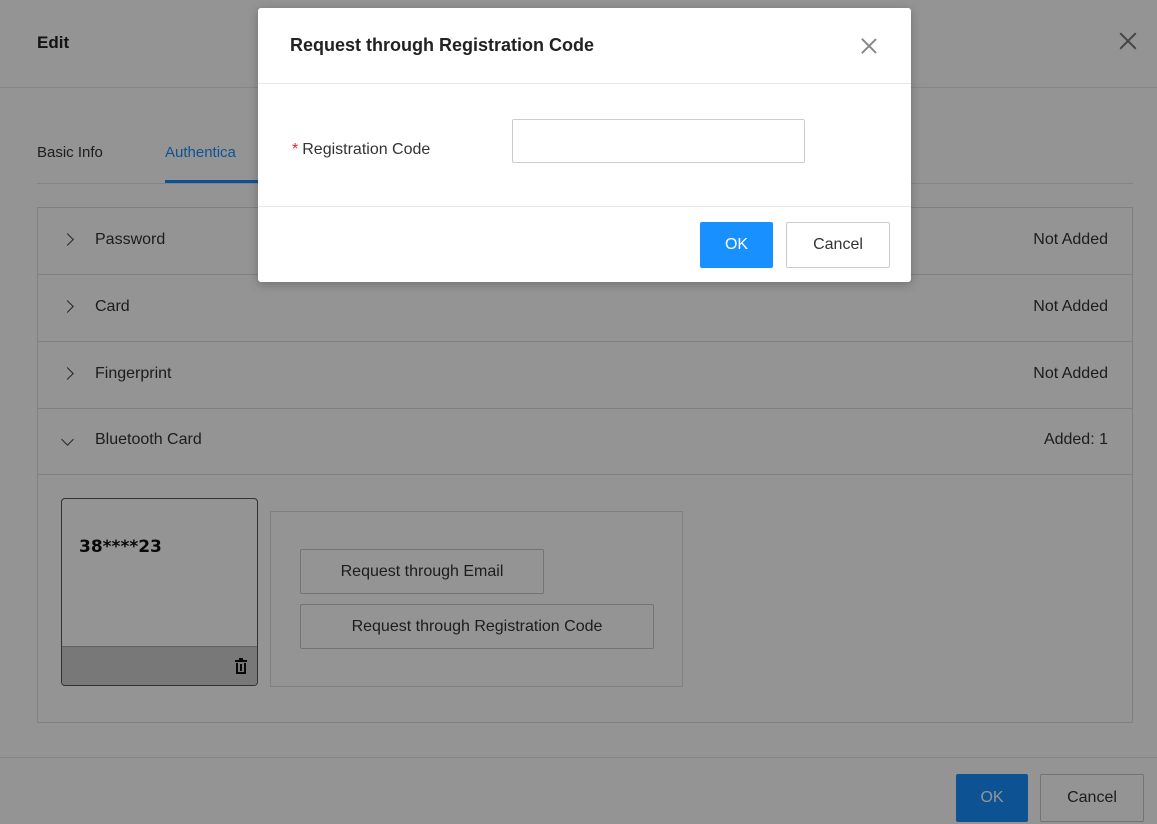 The image size is (1157, 824). What do you see at coordinates (366, 149) in the screenshot?
I see `registration-code-label-text: Registration Code` at bounding box center [366, 149].